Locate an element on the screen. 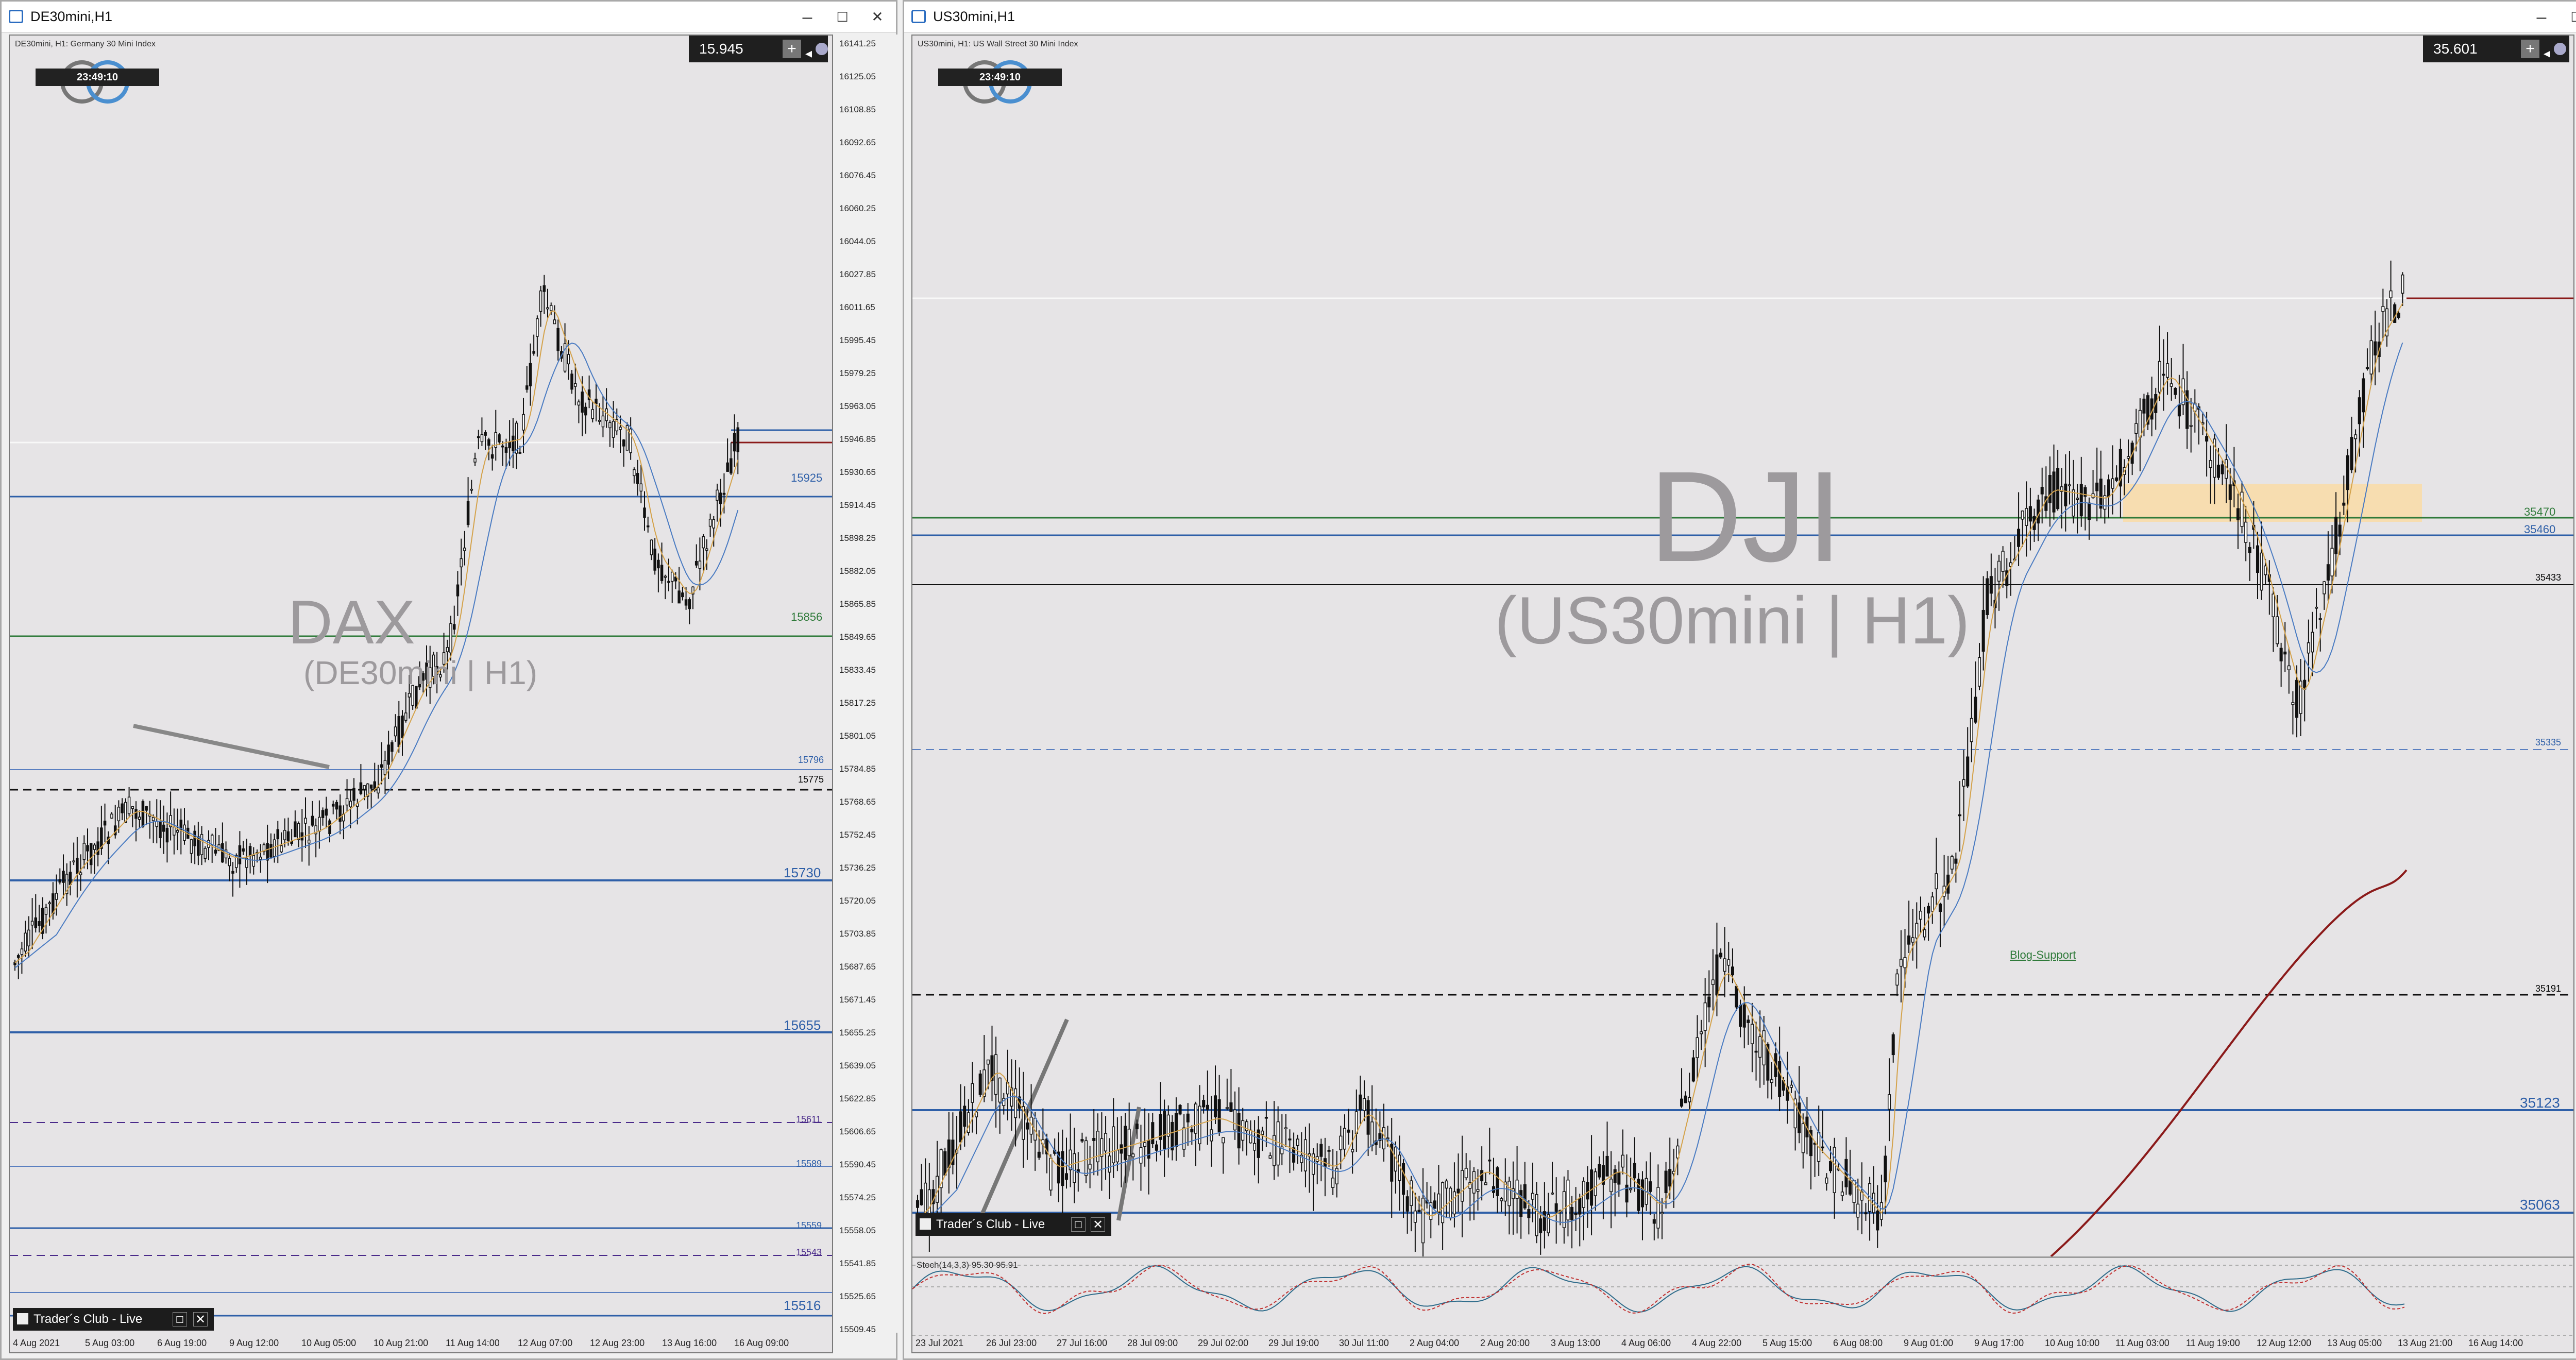 This screenshot has height=1360, width=2576. supply-zone is located at coordinates (2272, 503).